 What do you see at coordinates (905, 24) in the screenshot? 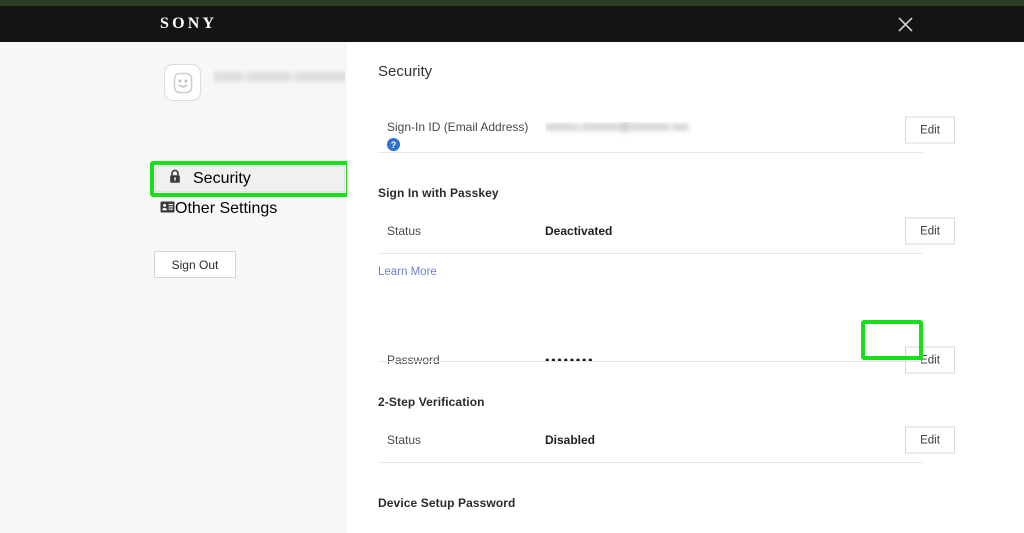
I see `close-icon` at bounding box center [905, 24].